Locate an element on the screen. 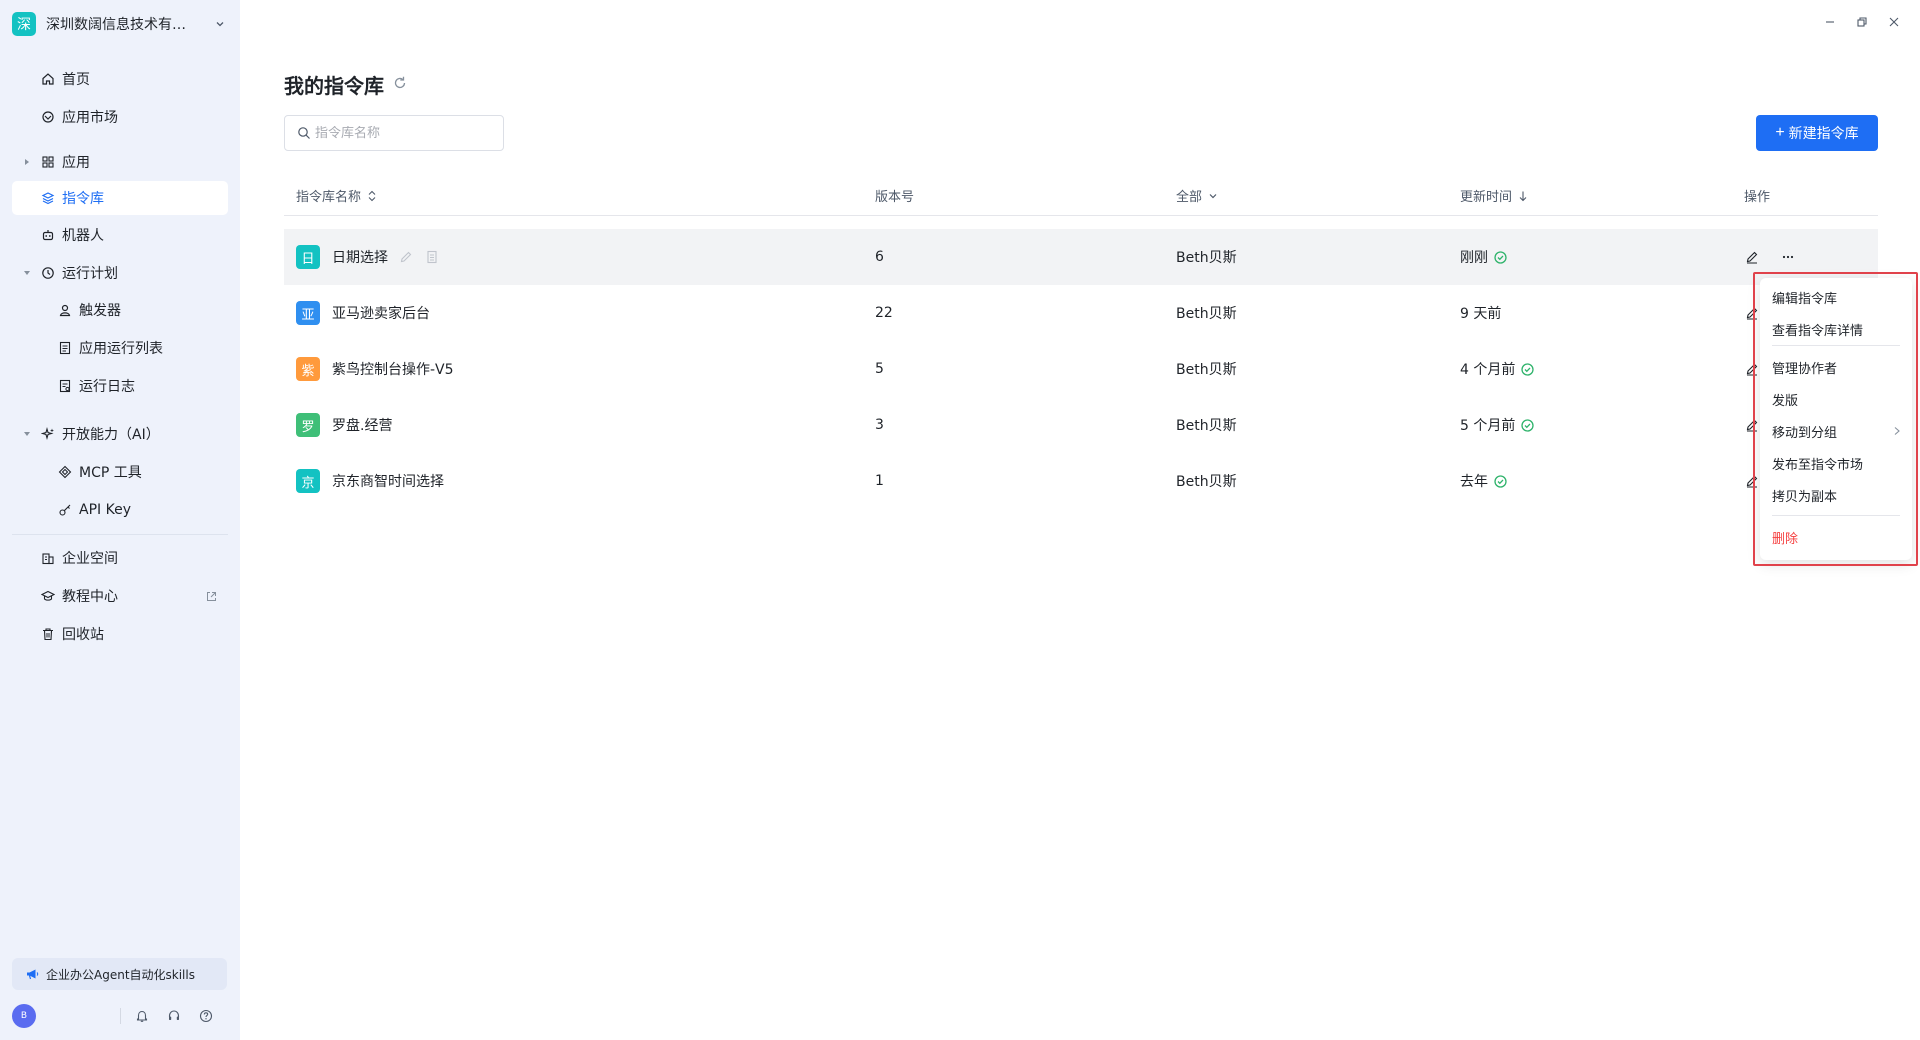 The image size is (1920, 1040). graduation-icon is located at coordinates (48, 596).